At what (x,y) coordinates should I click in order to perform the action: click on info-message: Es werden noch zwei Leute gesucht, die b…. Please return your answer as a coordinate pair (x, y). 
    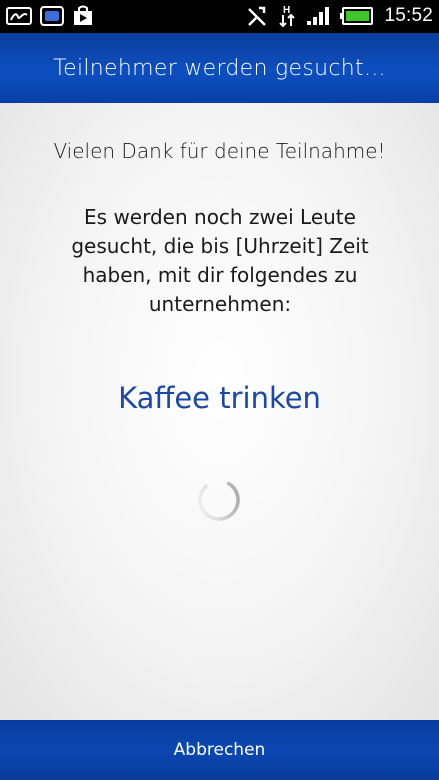
    Looking at the image, I should click on (220, 260).